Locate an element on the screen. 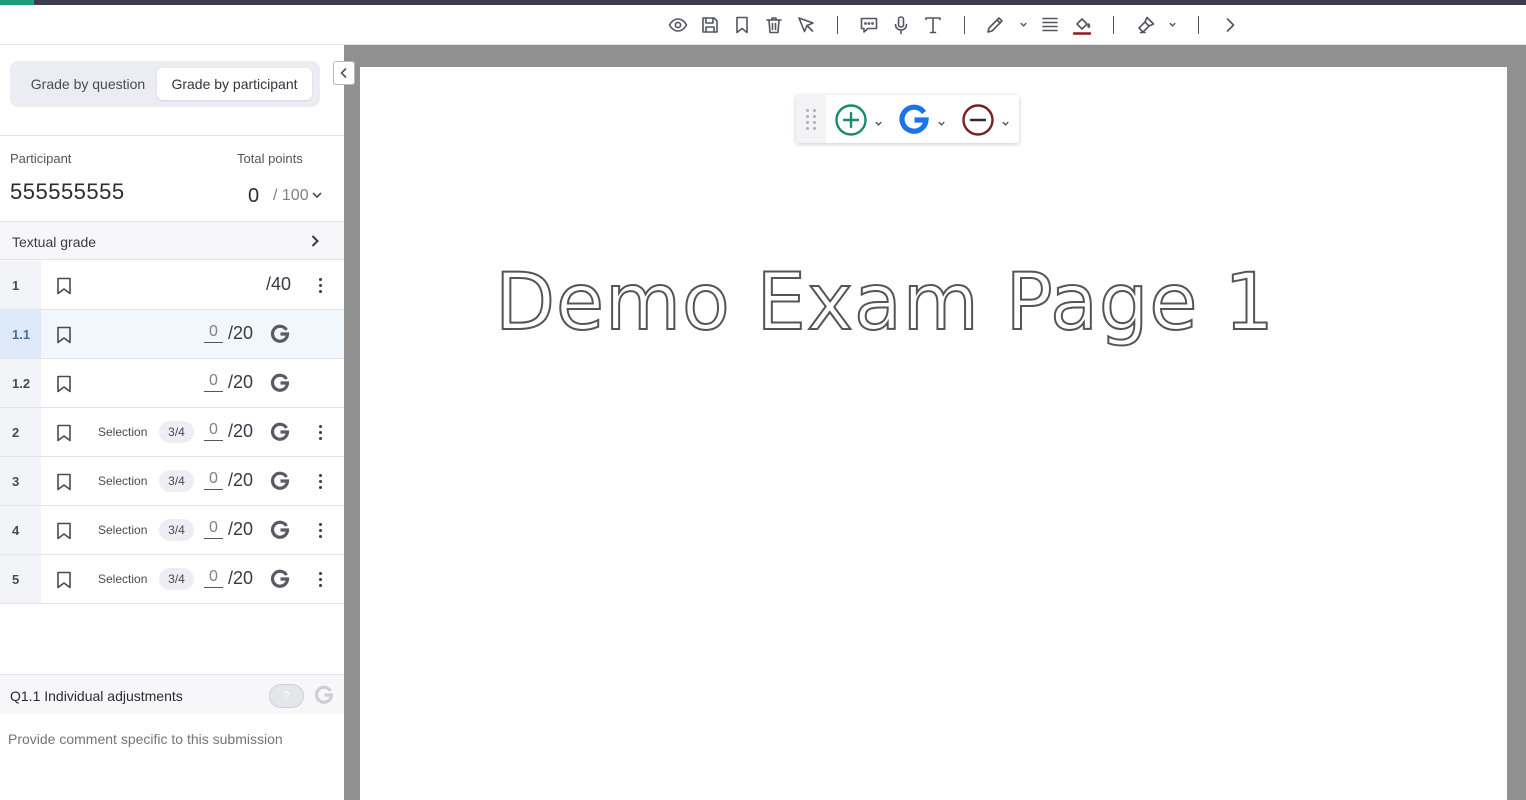 This screenshot has width=1526, height=800. trash-icon is located at coordinates (774, 25).